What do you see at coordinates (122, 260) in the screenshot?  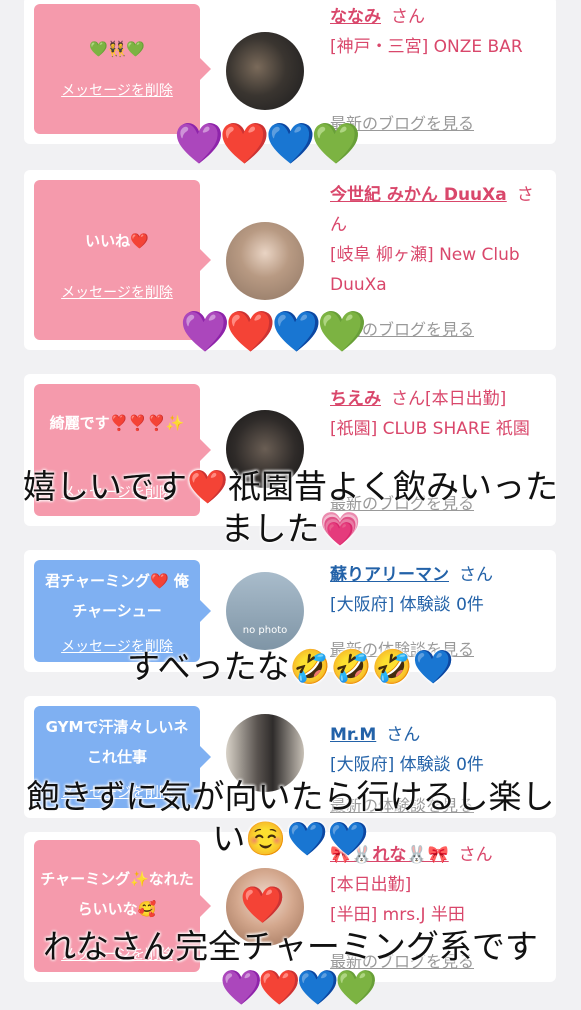 I see `message-bubble: いいね❤️ メッセージを削除` at bounding box center [122, 260].